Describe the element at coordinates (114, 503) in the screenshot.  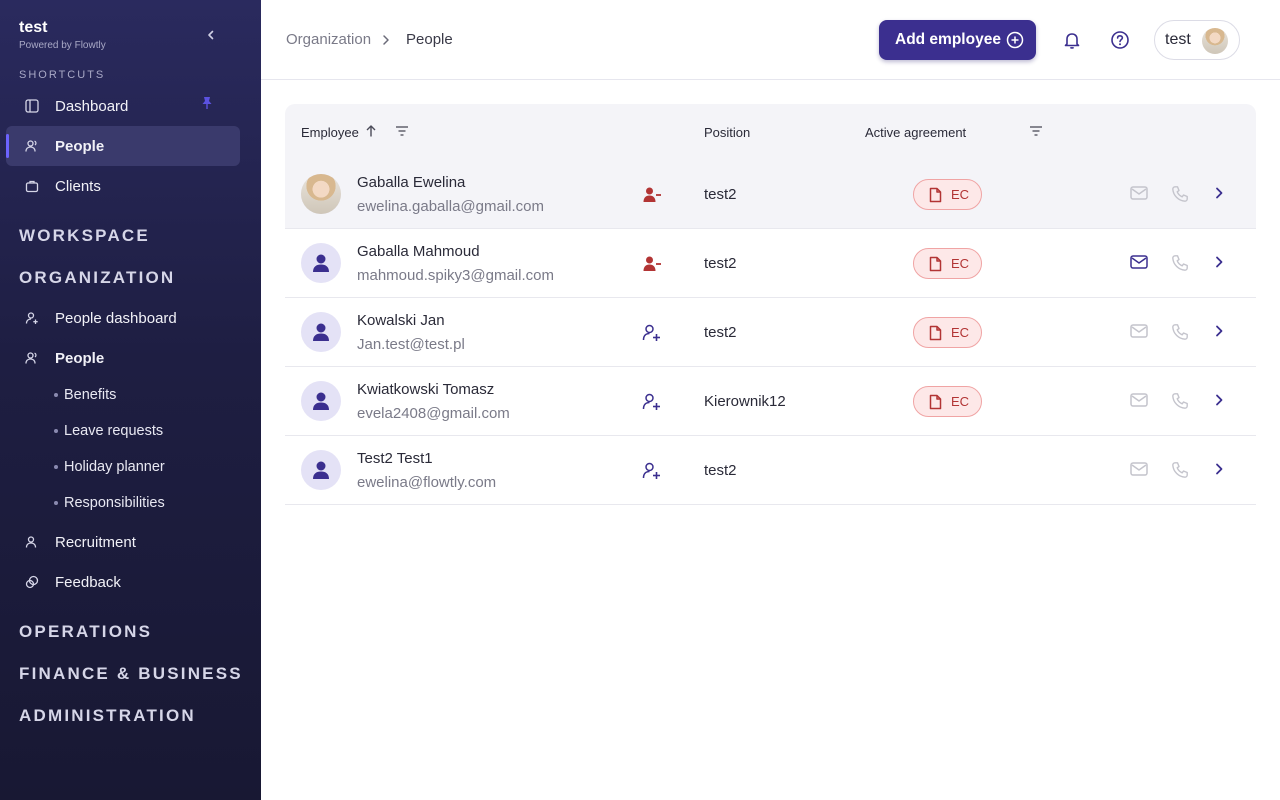
I see `sidebar-subitem-label: Responsibilities` at that location.